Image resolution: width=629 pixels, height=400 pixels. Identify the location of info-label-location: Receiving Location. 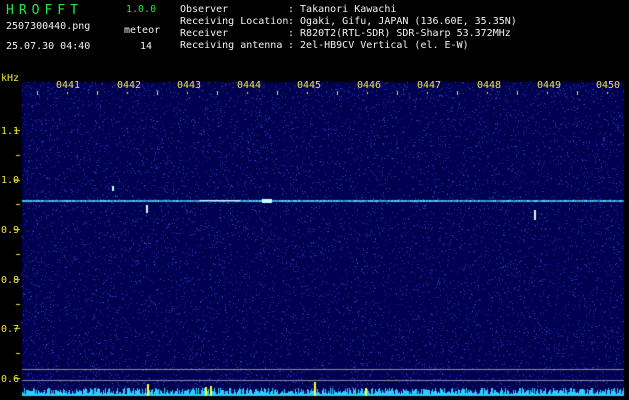
(234, 21).